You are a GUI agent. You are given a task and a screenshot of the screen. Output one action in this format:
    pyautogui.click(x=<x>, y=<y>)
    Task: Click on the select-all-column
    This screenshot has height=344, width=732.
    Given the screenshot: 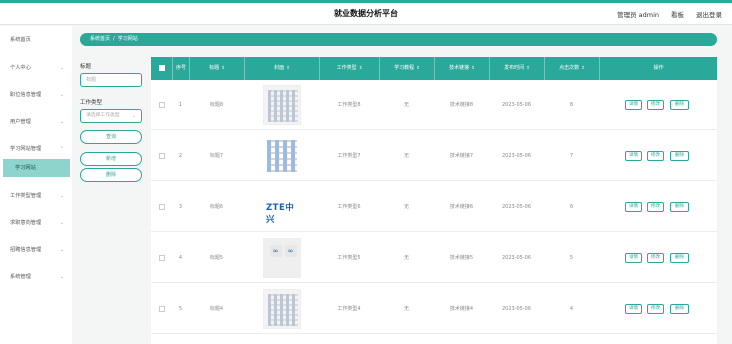 What is the action you would take?
    pyautogui.click(x=161, y=68)
    